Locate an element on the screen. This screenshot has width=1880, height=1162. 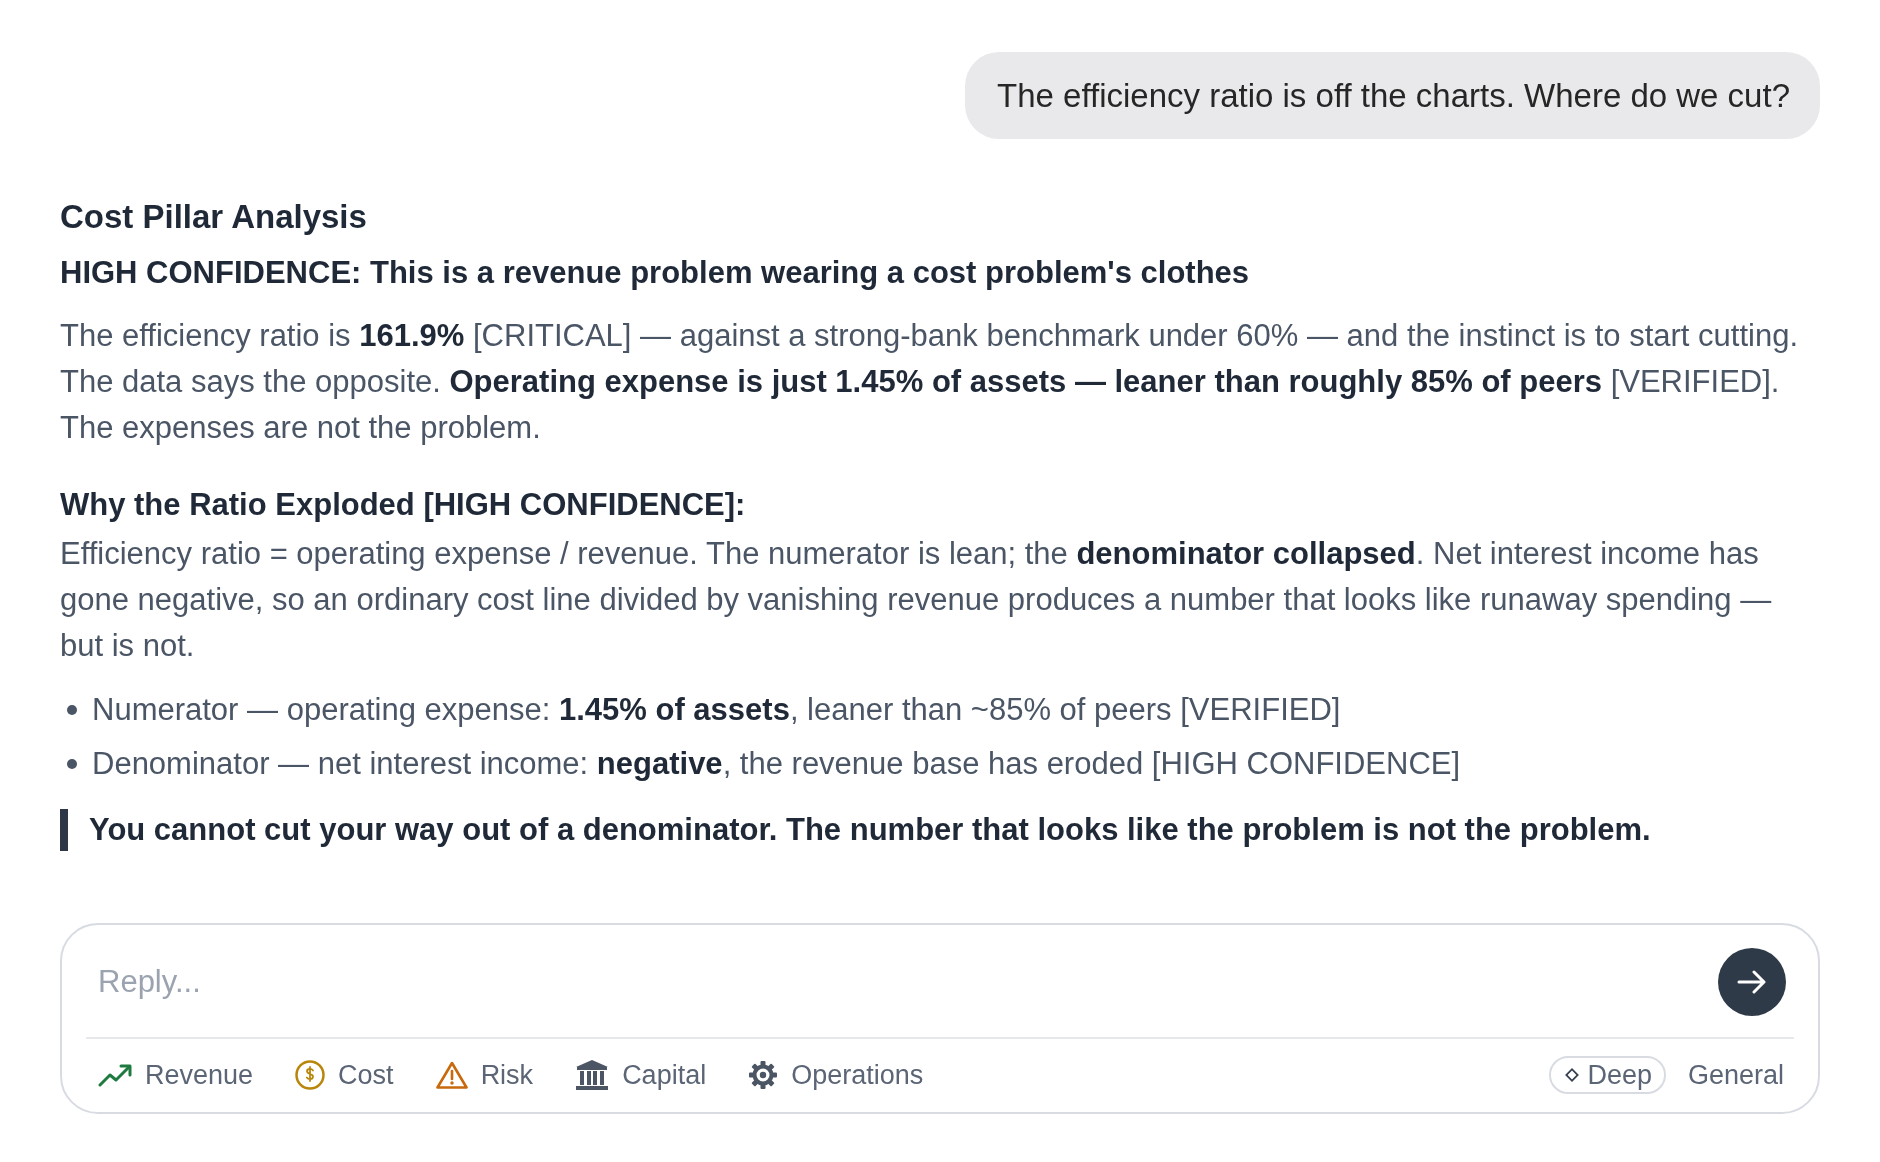
category-button: Capital is located at coordinates (641, 1075).